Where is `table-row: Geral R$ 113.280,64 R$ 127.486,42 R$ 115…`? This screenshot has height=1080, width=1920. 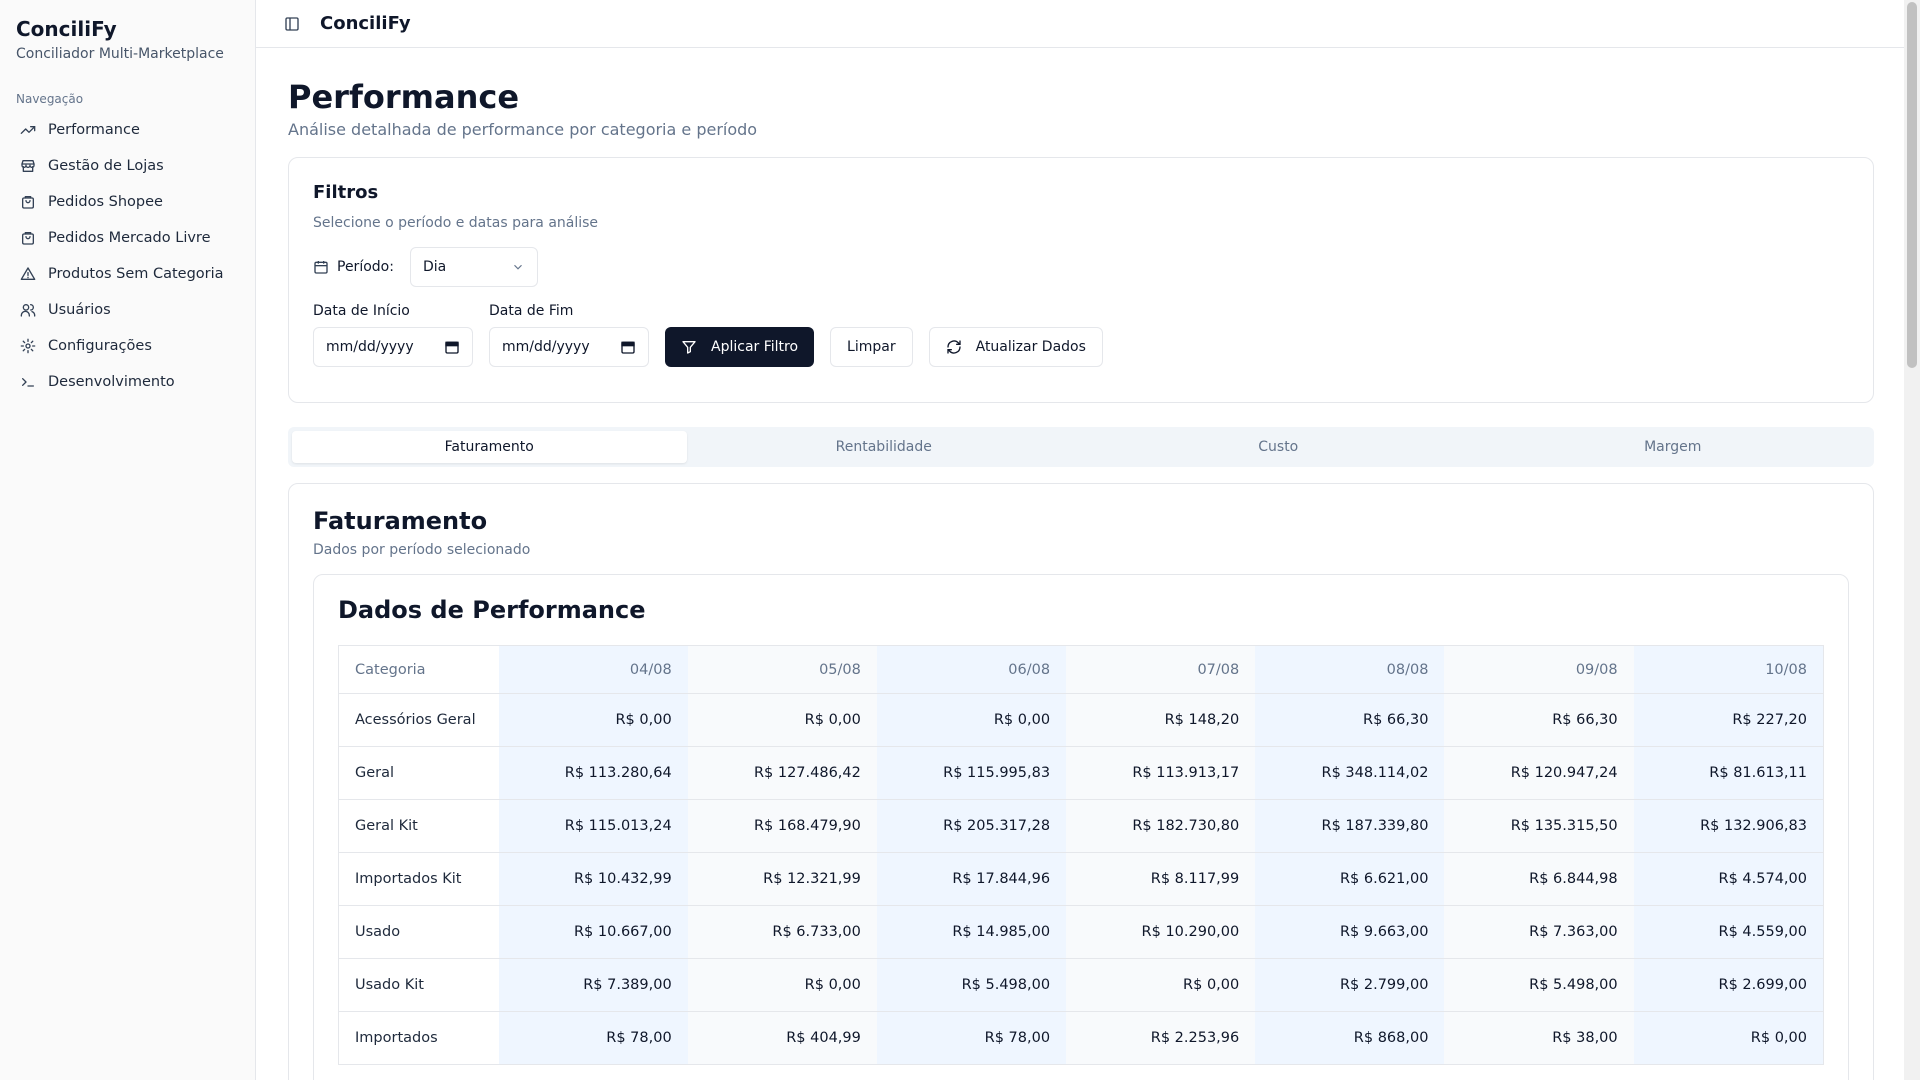 table-row: Geral R$ 113.280,64 R$ 127.486,42 R$ 115… is located at coordinates (1081, 773).